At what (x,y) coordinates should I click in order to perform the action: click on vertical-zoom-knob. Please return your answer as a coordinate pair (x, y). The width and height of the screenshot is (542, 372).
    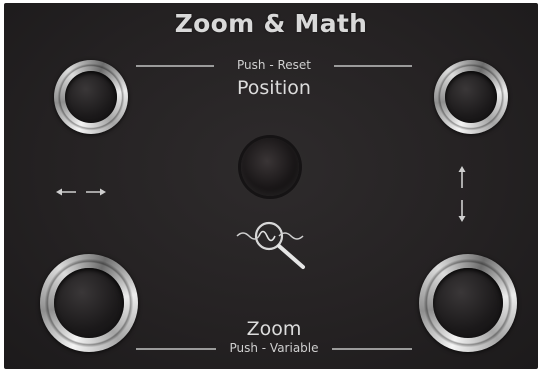
    Looking at the image, I should click on (468, 303).